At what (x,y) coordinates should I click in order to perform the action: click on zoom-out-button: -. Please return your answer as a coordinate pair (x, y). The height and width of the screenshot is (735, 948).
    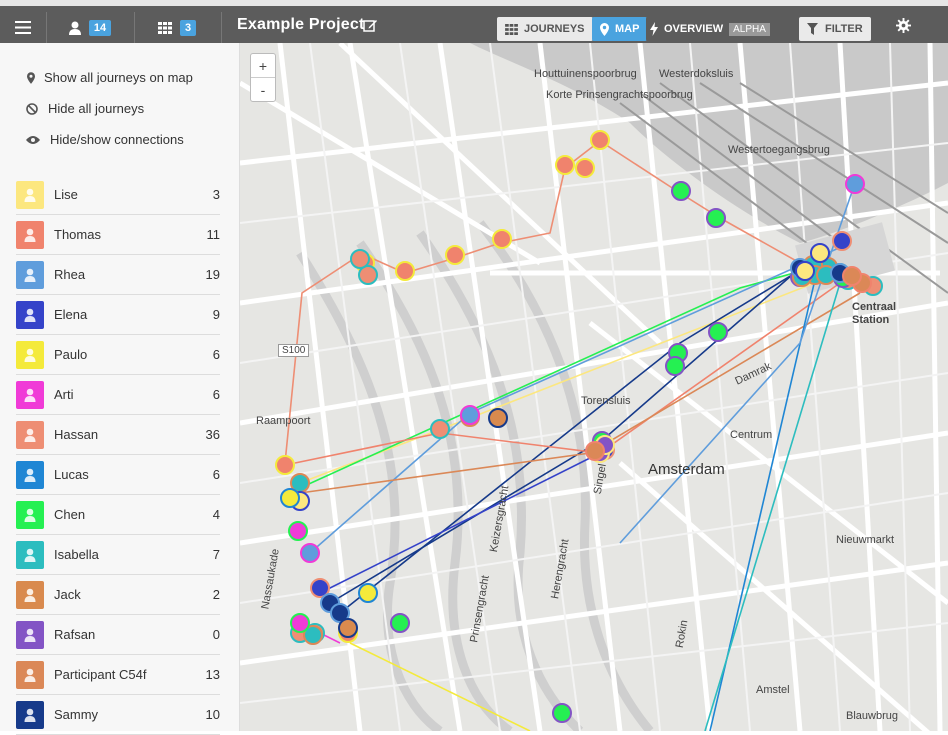
    Looking at the image, I should click on (263, 89).